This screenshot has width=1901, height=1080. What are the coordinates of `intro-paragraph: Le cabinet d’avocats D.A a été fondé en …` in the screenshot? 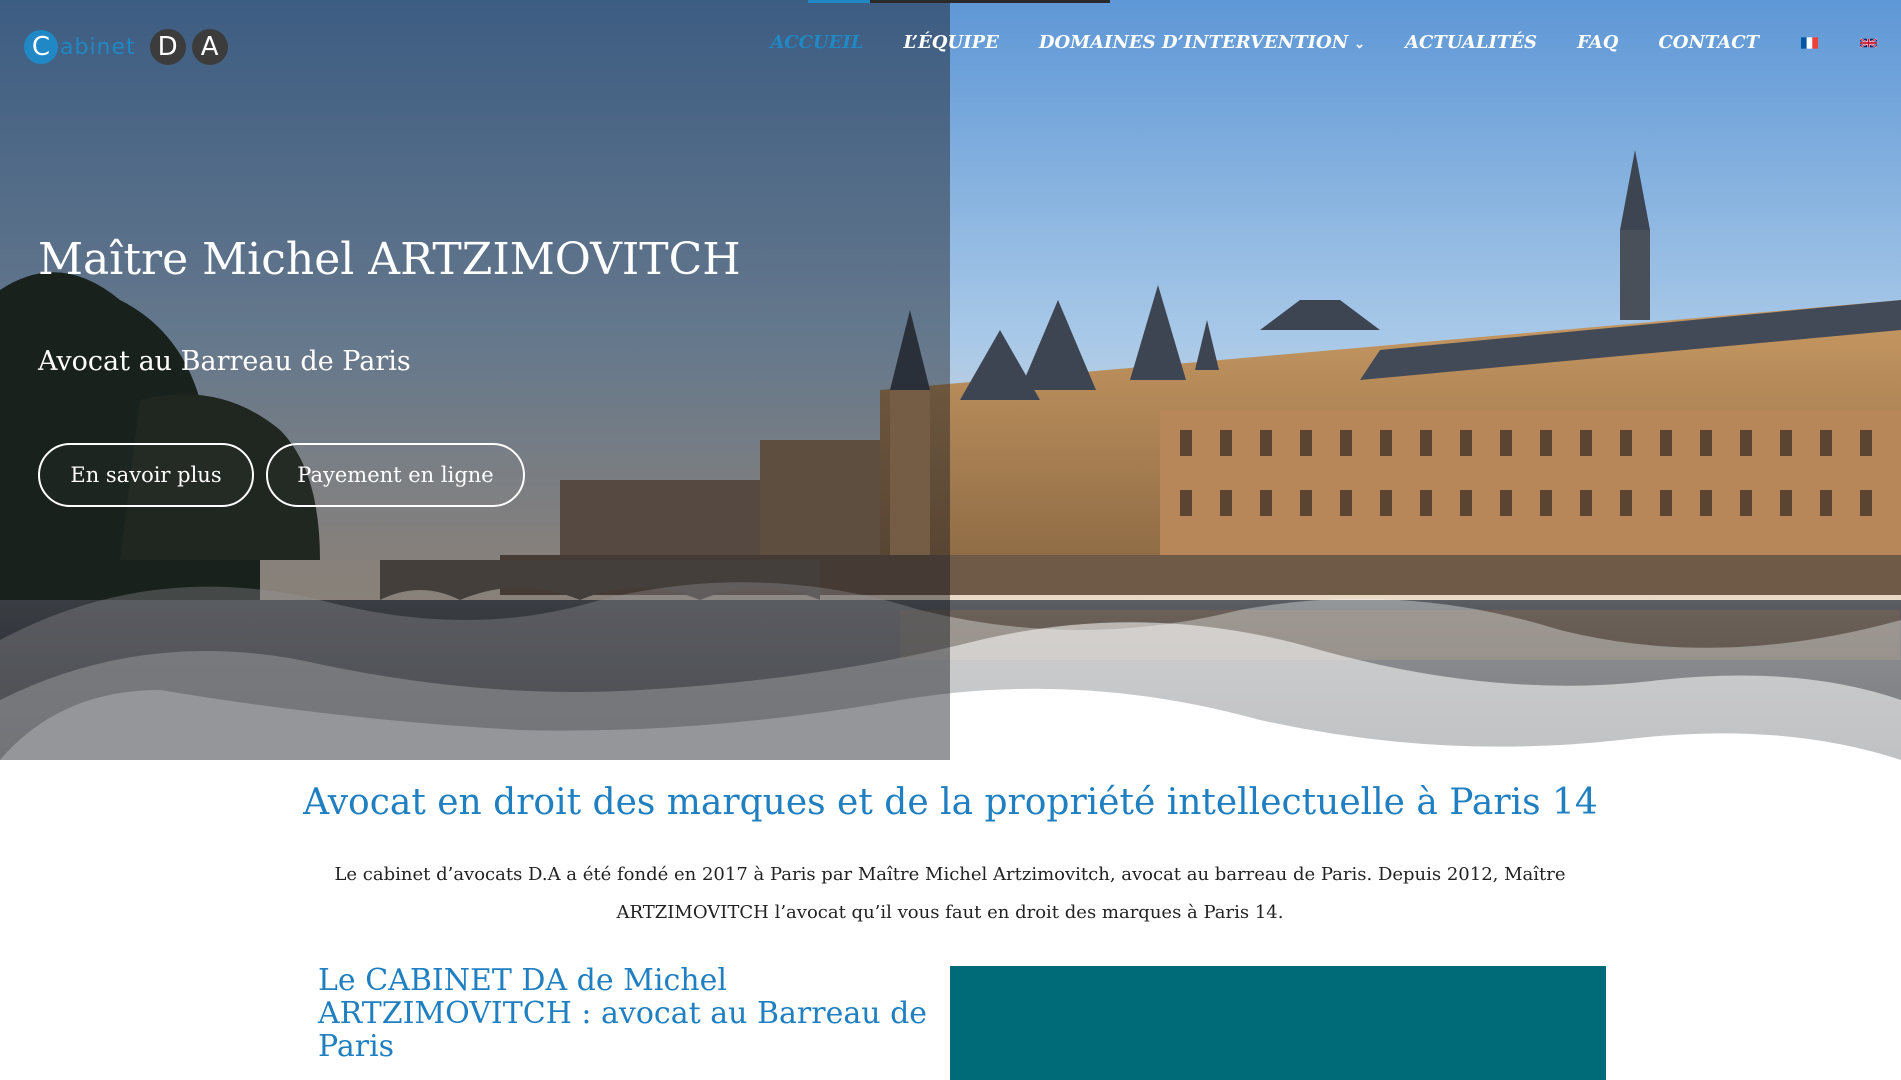 It's located at (950, 893).